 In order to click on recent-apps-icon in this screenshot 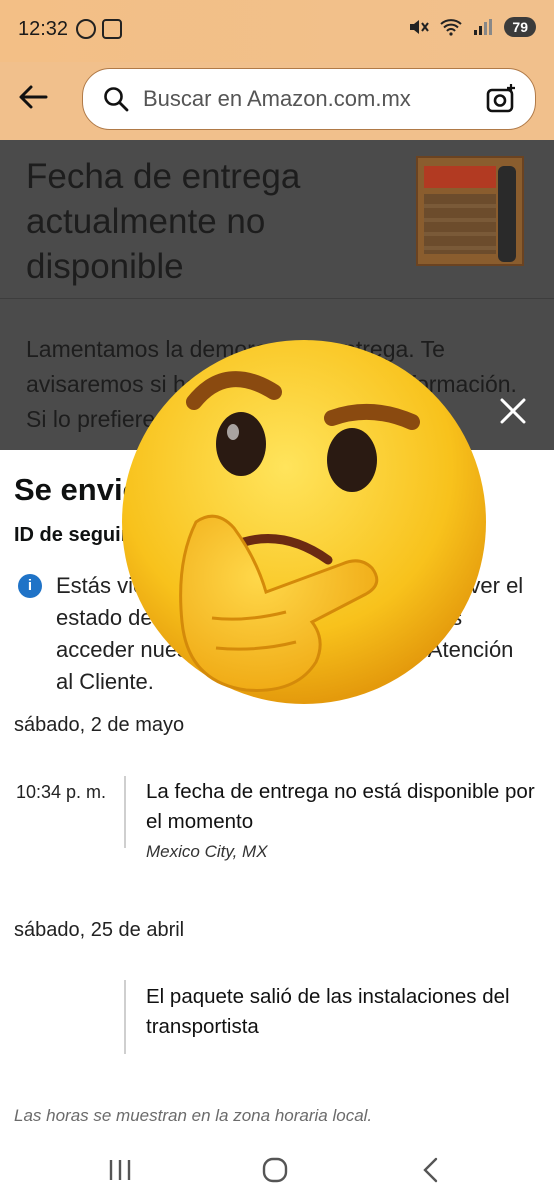, I will do `click(120, 1170)`.